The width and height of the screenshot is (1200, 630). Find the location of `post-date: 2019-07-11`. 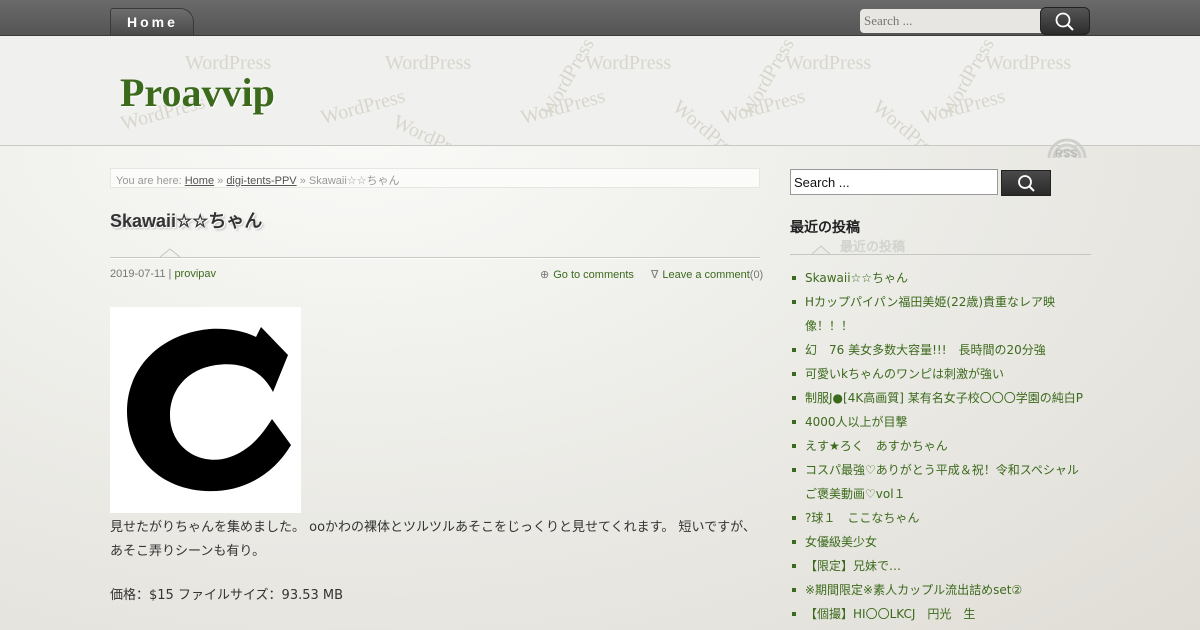

post-date: 2019-07-11 is located at coordinates (138, 274).